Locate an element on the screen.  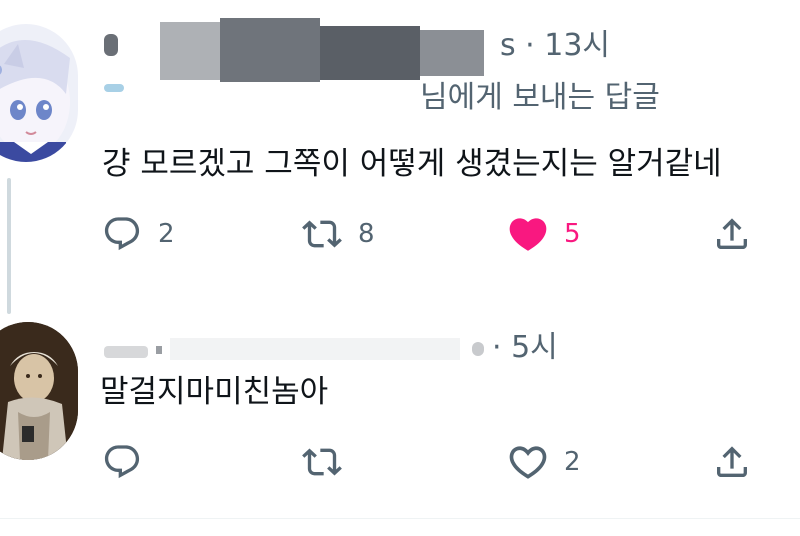
anime-avatar-image is located at coordinates (39, 93).